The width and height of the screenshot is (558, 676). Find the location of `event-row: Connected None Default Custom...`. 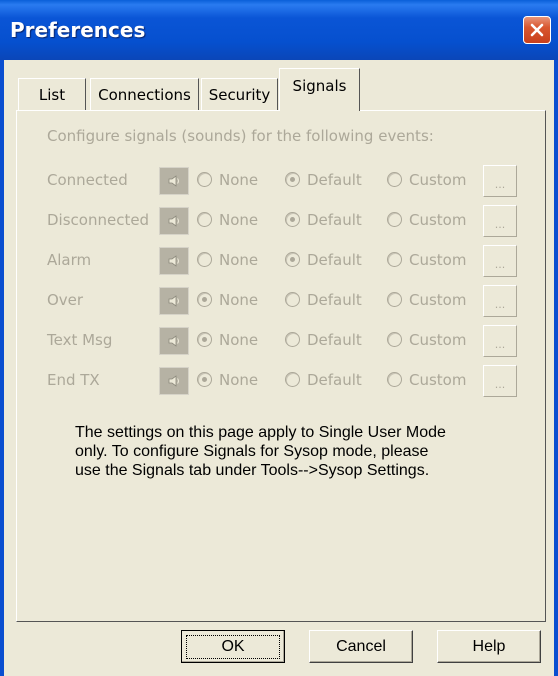

event-row: Connected None Default Custom... is located at coordinates (282, 181).